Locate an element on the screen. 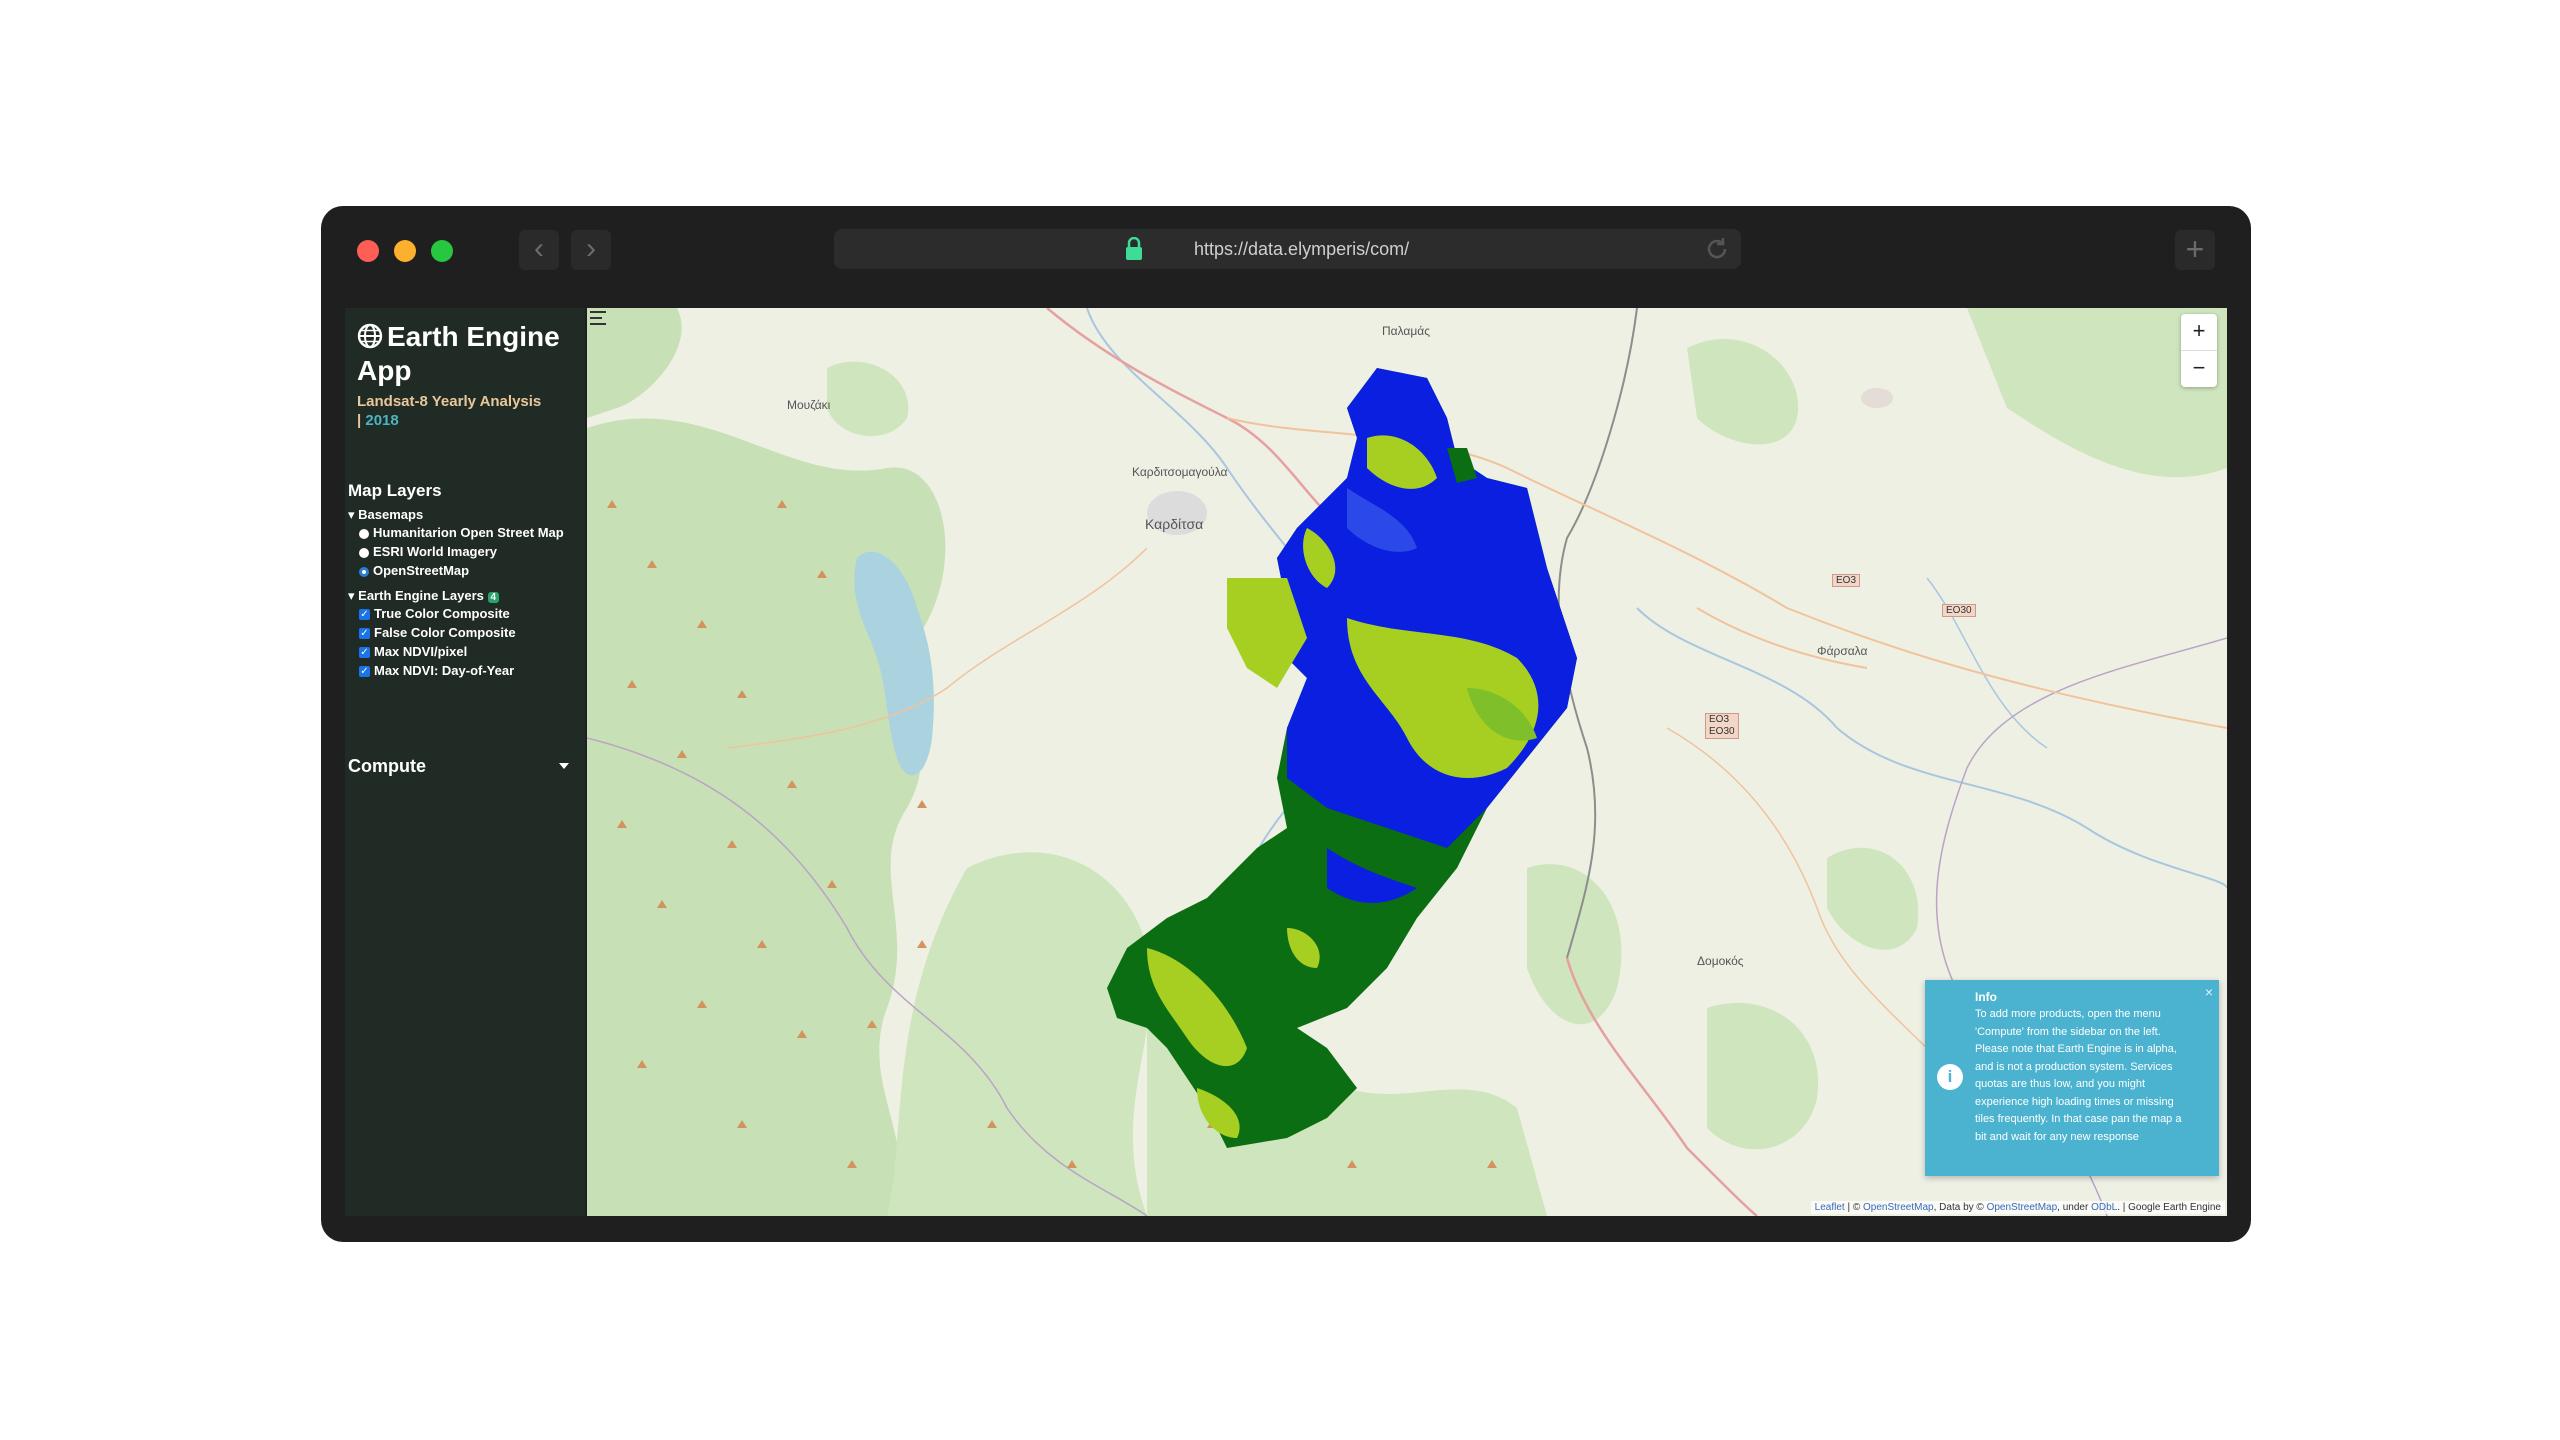  place-label-farsala: Φάρσαλα is located at coordinates (1842, 651).